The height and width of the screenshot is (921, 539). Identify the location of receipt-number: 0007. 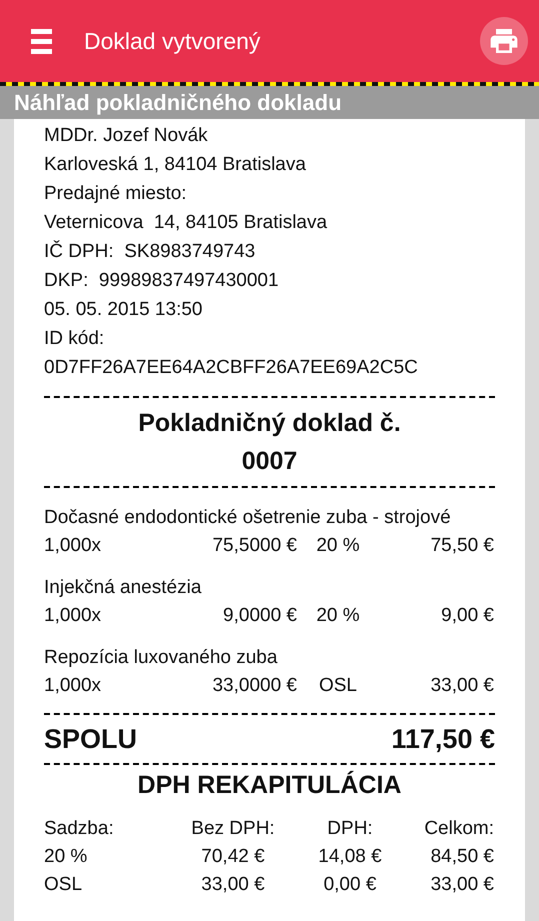
(270, 461).